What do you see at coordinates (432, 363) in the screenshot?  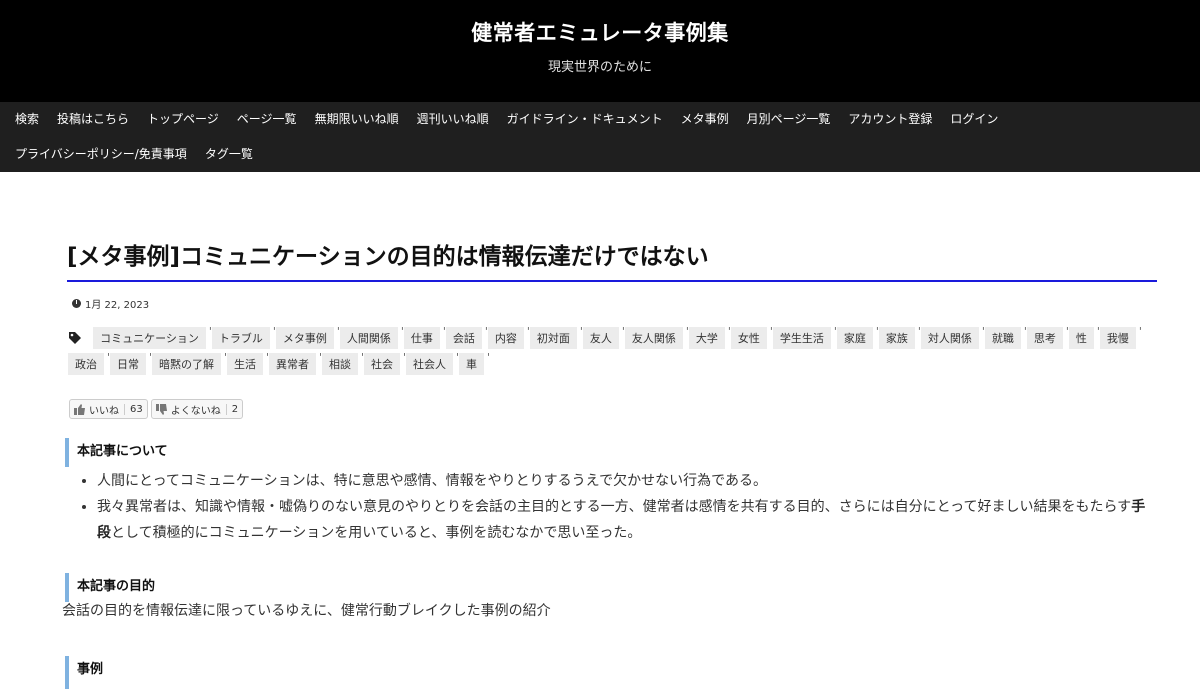 I see `tag-link: 社会人` at bounding box center [432, 363].